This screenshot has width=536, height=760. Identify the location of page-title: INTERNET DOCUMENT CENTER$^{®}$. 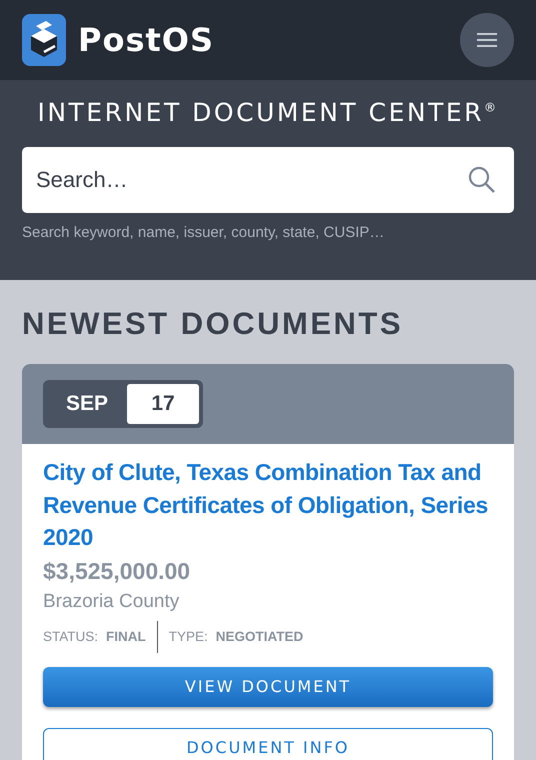
(268, 112).